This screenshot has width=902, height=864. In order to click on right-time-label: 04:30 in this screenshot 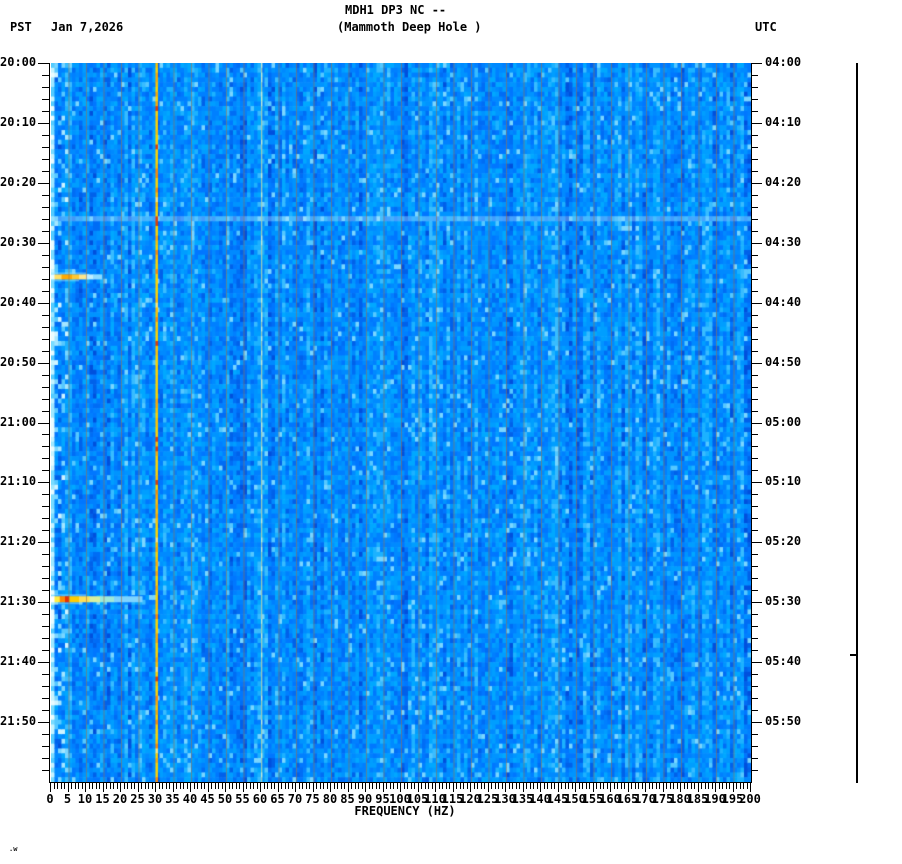, I will do `click(783, 242)`.